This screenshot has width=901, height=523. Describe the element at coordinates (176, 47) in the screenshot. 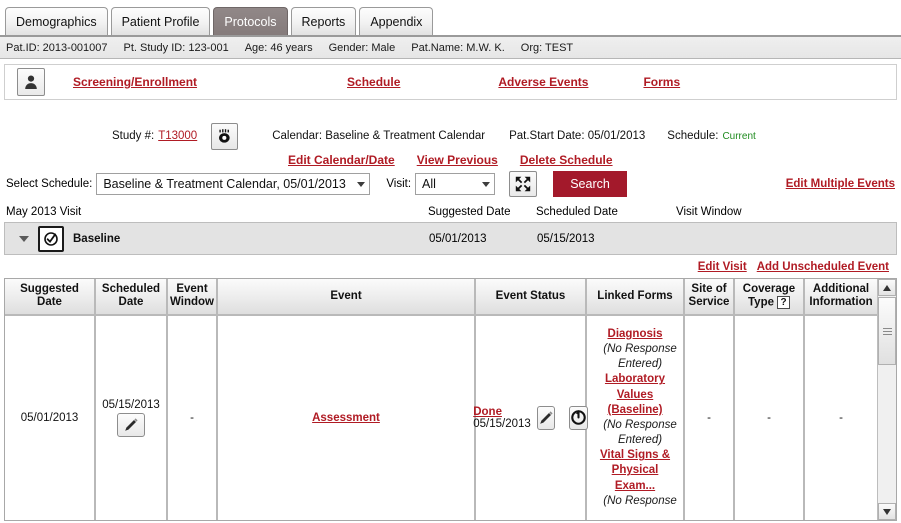

I see `patient-study-id: Pt. Study ID: 123-001` at that location.